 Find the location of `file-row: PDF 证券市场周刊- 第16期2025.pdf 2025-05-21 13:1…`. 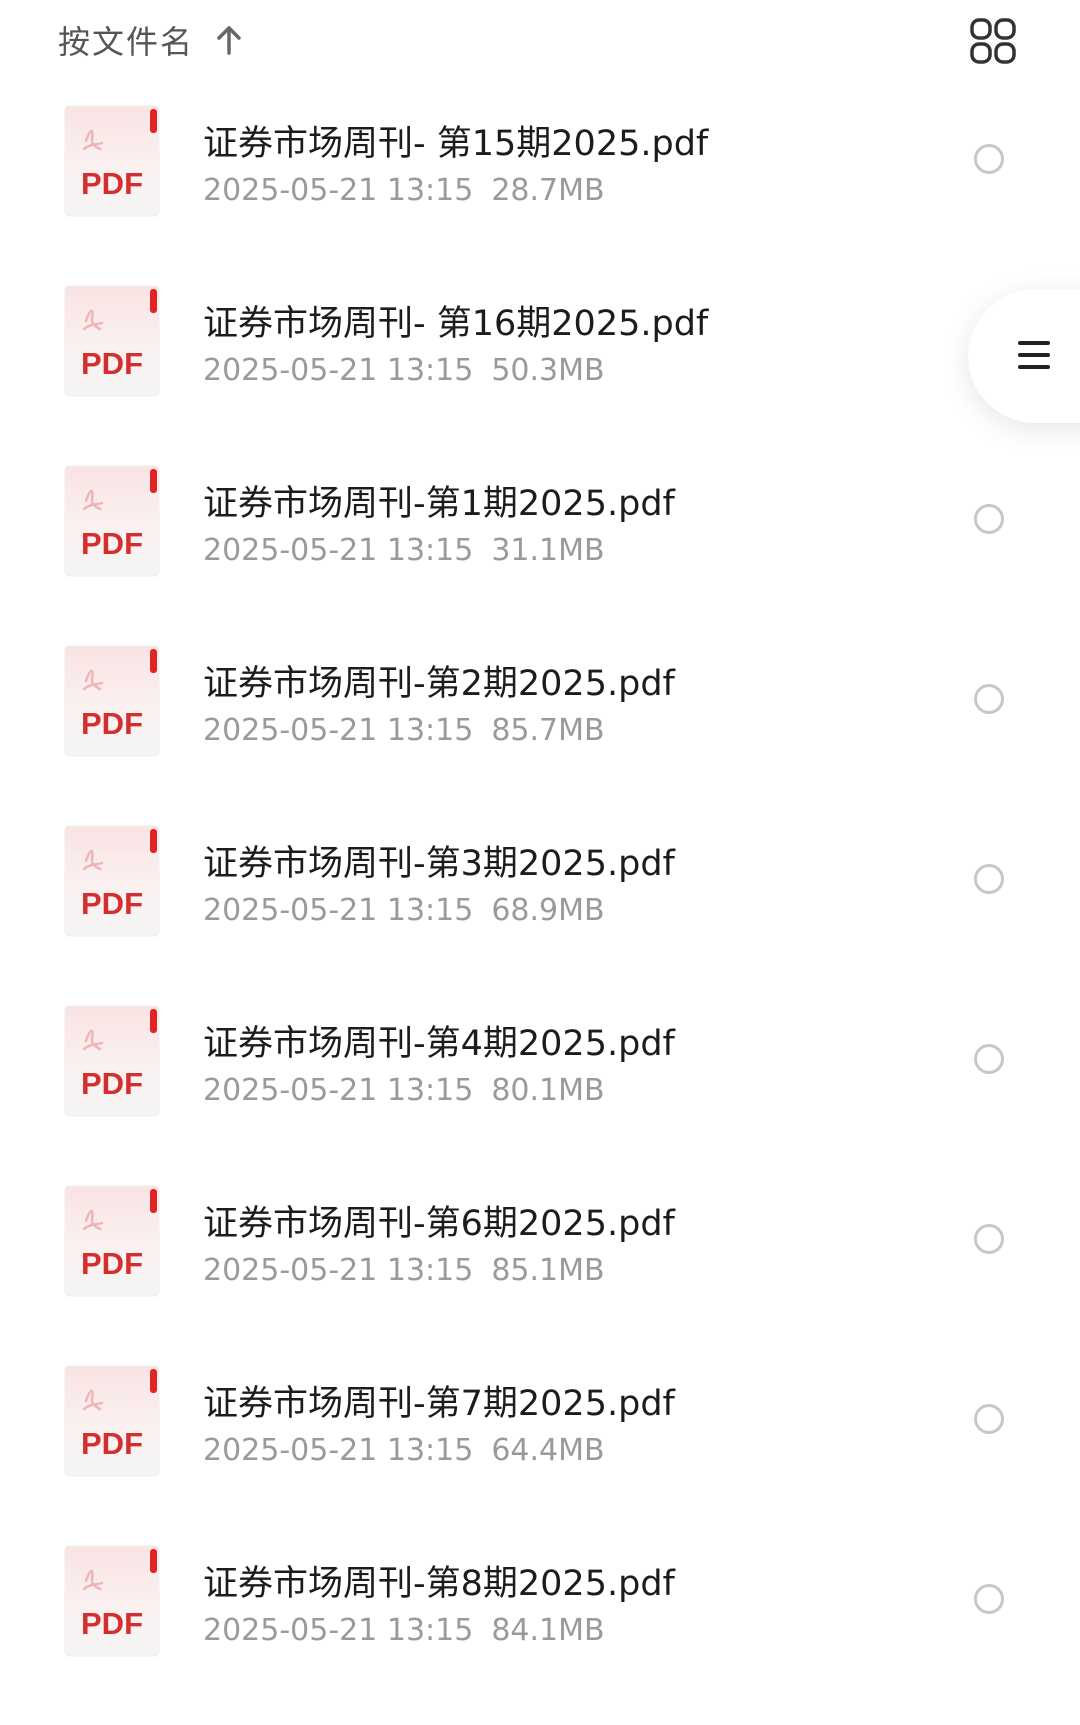

file-row: PDF 证券市场周刊- 第16期2025.pdf 2025-05-21 13:1… is located at coordinates (540, 375).